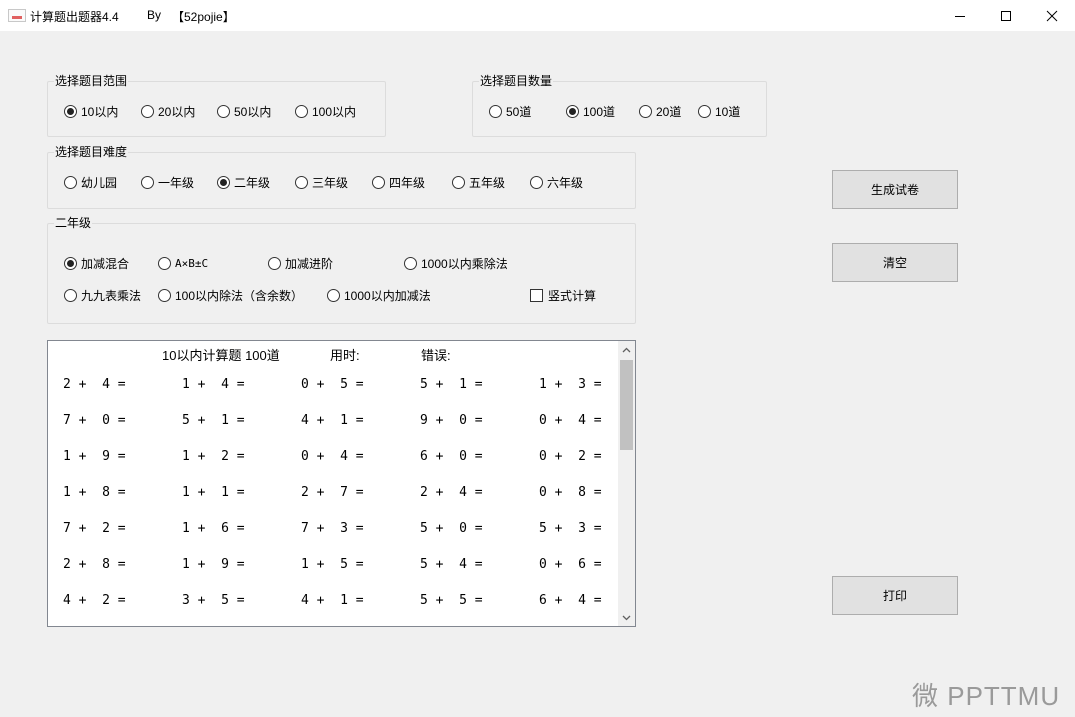 The image size is (1075, 717). I want to click on type-radio-mixed: 加减混合, so click(96, 263).